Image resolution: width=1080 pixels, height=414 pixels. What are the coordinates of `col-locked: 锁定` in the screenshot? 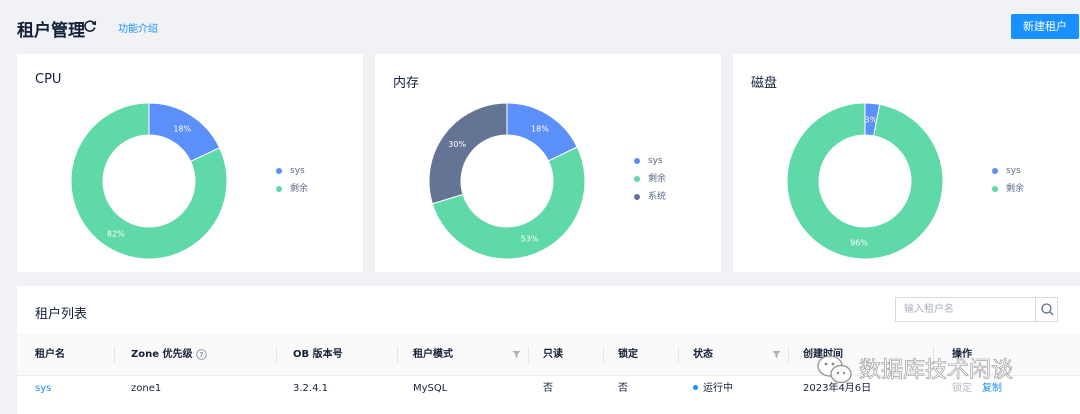 It's located at (628, 354).